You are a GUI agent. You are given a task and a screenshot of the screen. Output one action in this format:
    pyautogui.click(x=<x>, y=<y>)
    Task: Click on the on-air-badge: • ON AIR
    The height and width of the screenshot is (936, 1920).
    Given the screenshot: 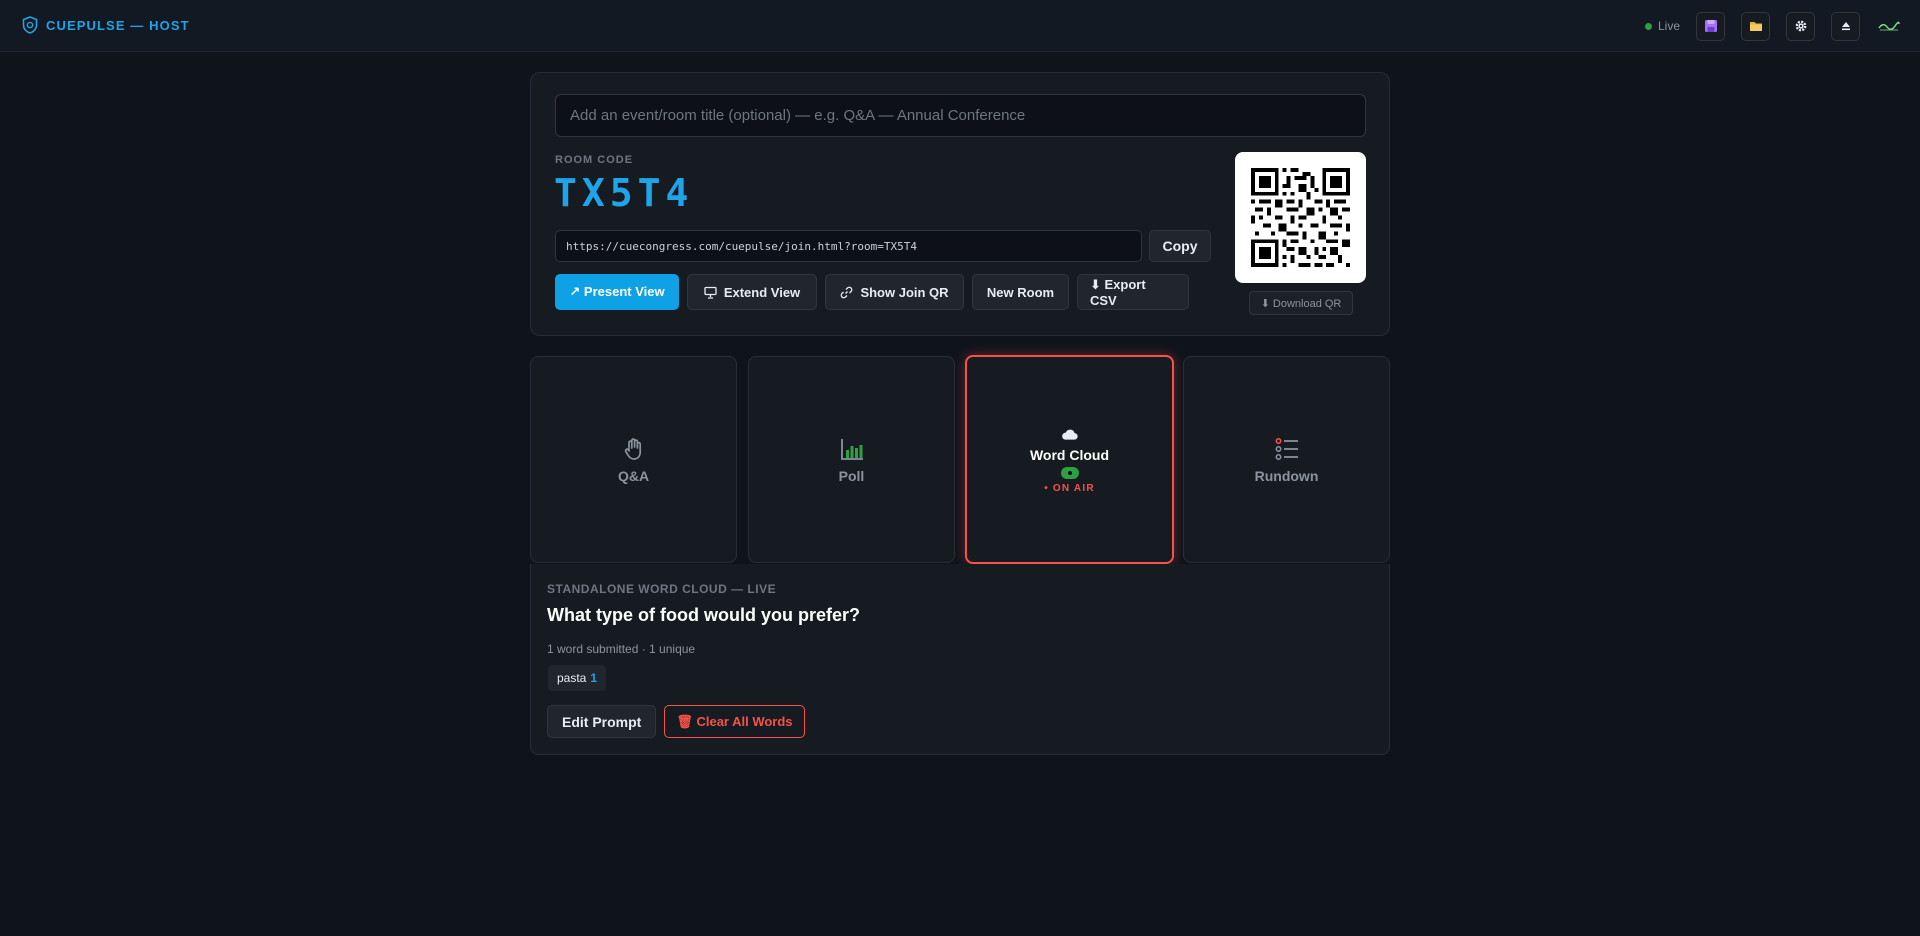 What is the action you would take?
    pyautogui.click(x=1069, y=488)
    